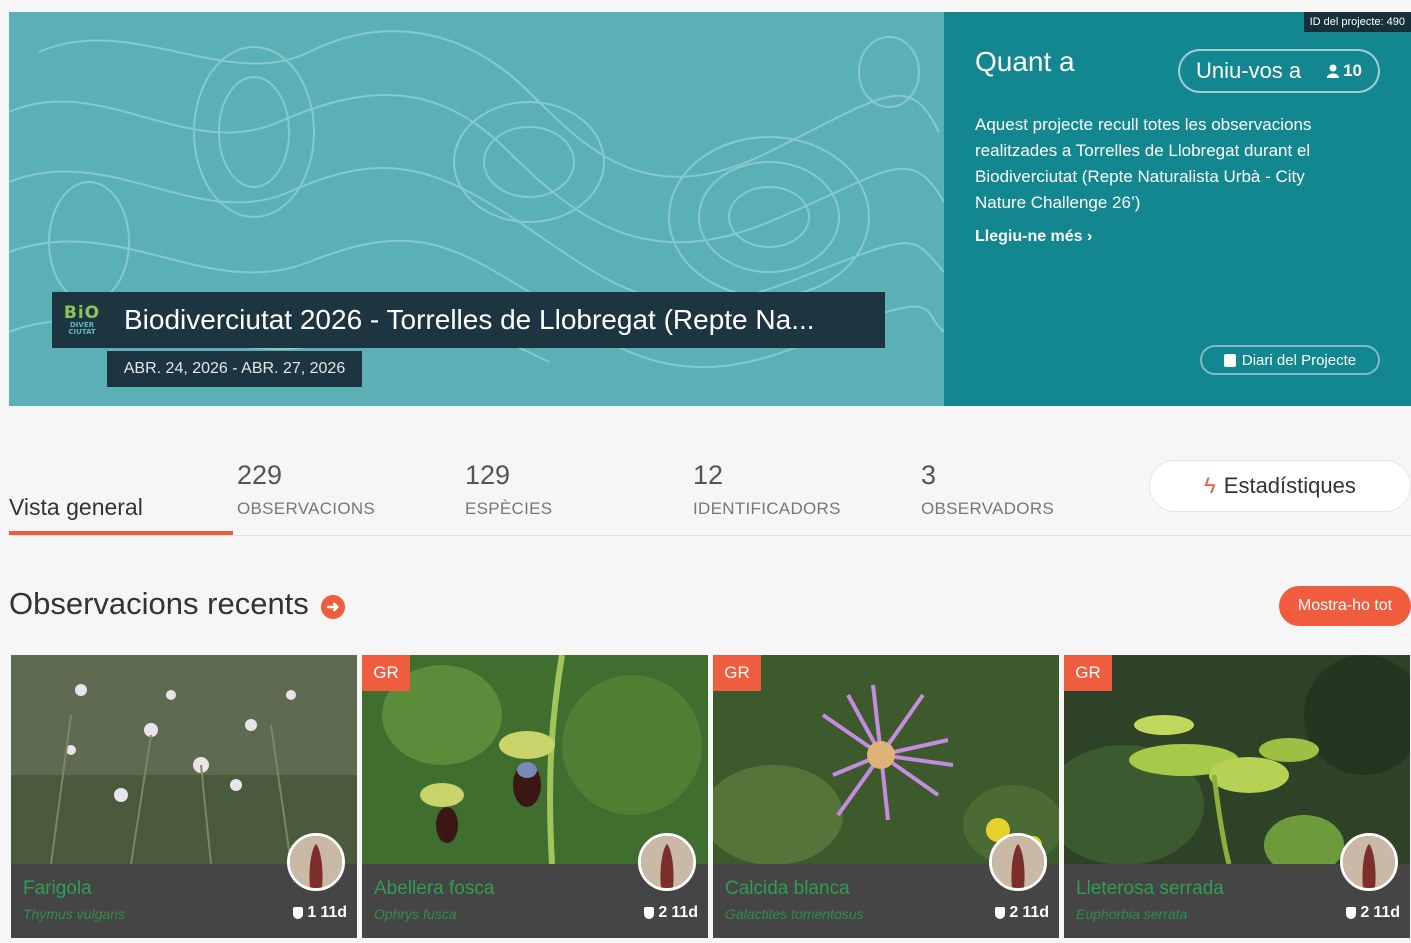  I want to click on identification-count: 1, so click(312, 912).